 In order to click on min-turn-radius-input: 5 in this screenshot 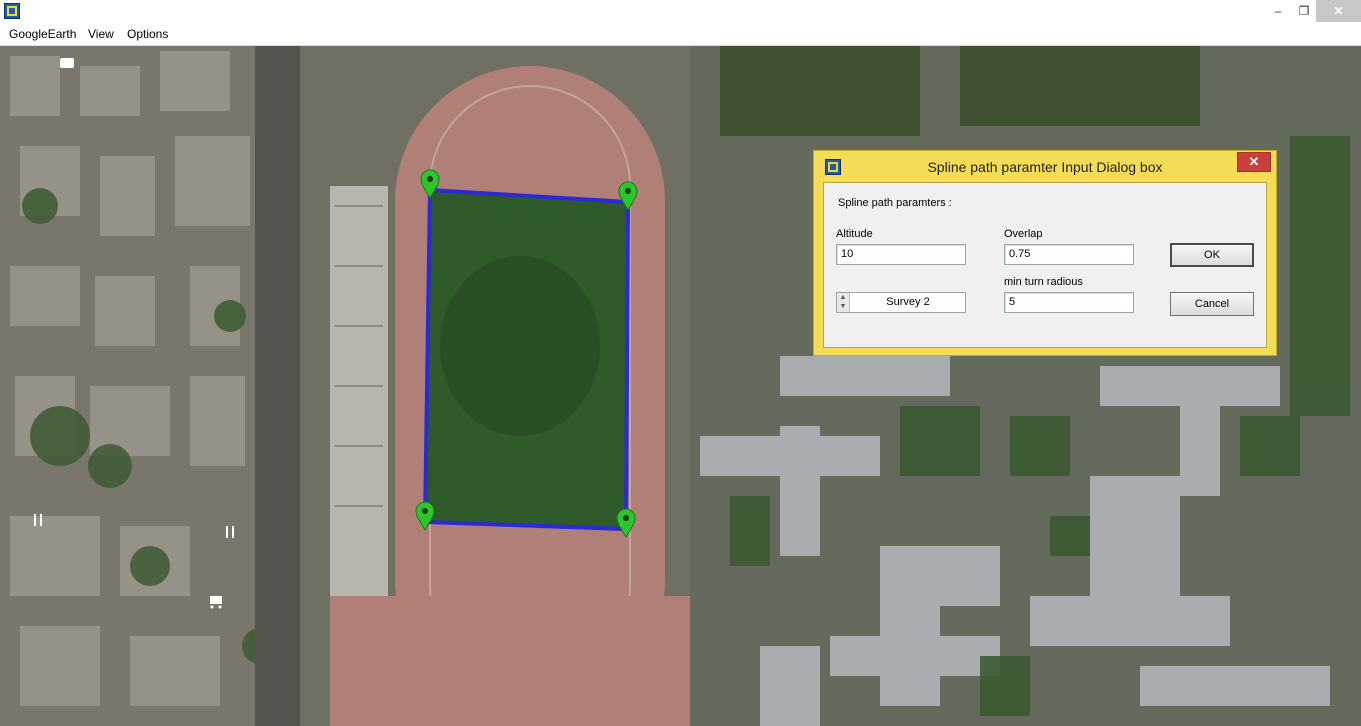, I will do `click(1069, 302)`.